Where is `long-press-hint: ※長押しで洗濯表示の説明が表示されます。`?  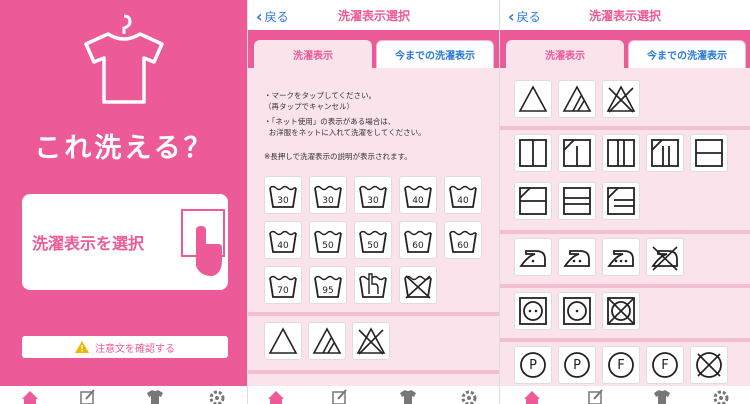 long-press-hint: ※長押しで洗濯表示の説明が表示されます。 is located at coordinates (338, 156).